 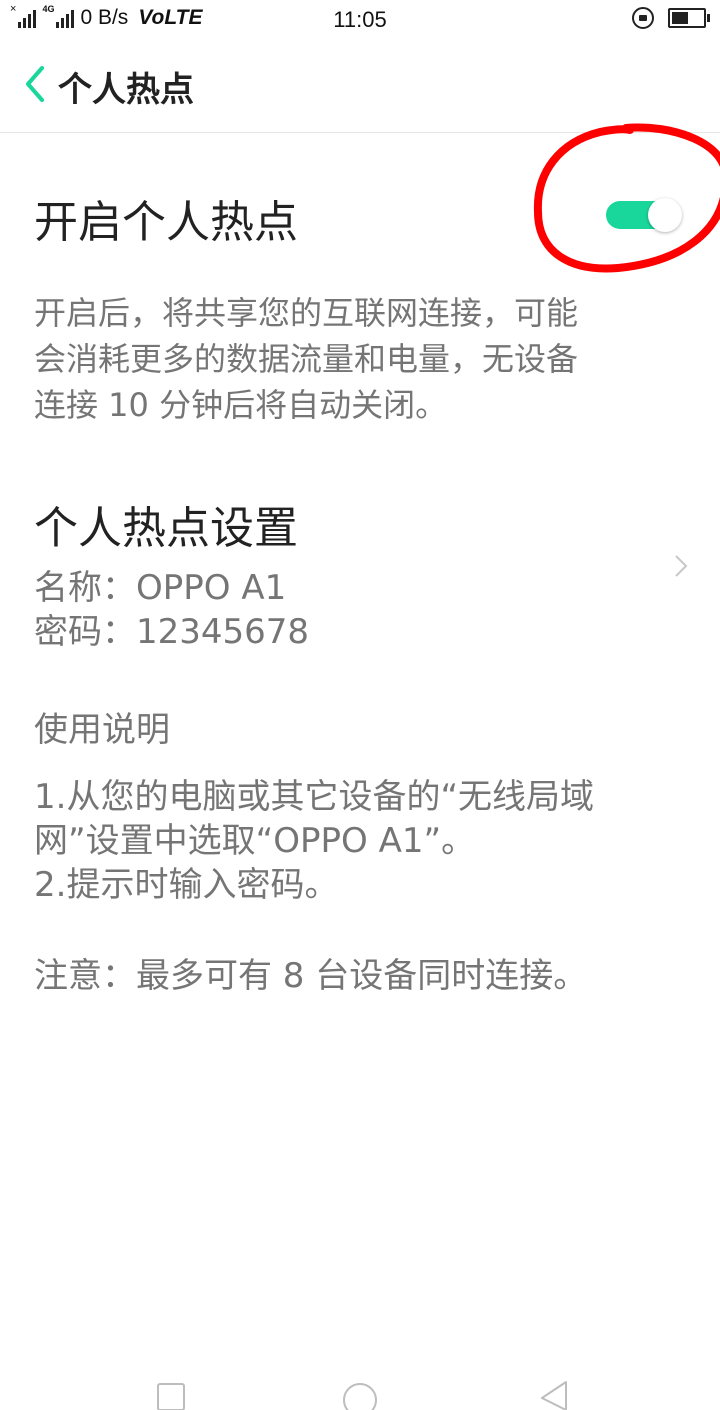 What do you see at coordinates (646, 215) in the screenshot?
I see `hotspot-toggle-switch` at bounding box center [646, 215].